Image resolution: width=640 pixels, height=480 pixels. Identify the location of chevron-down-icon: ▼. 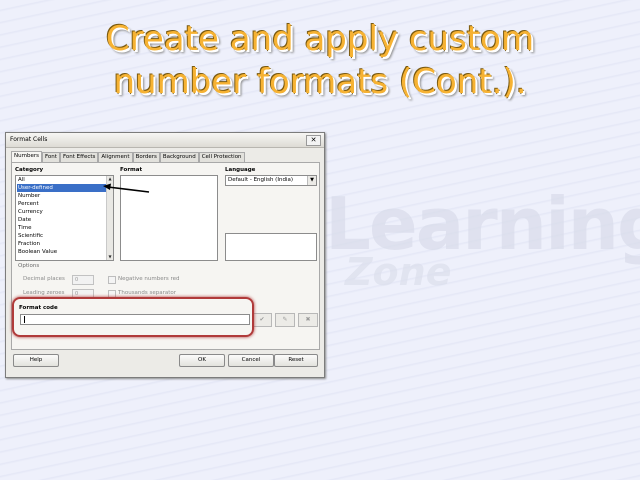
(311, 180).